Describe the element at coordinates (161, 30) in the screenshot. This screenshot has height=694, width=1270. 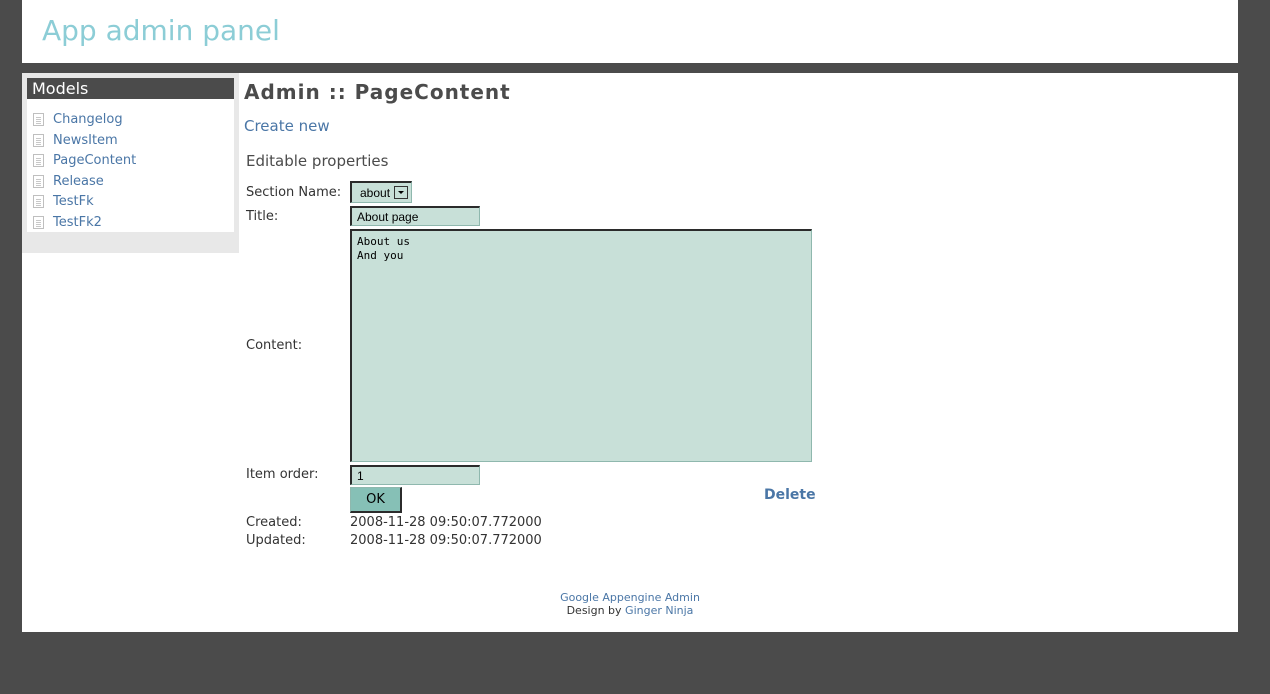
I see `app-title: App admin panel` at that location.